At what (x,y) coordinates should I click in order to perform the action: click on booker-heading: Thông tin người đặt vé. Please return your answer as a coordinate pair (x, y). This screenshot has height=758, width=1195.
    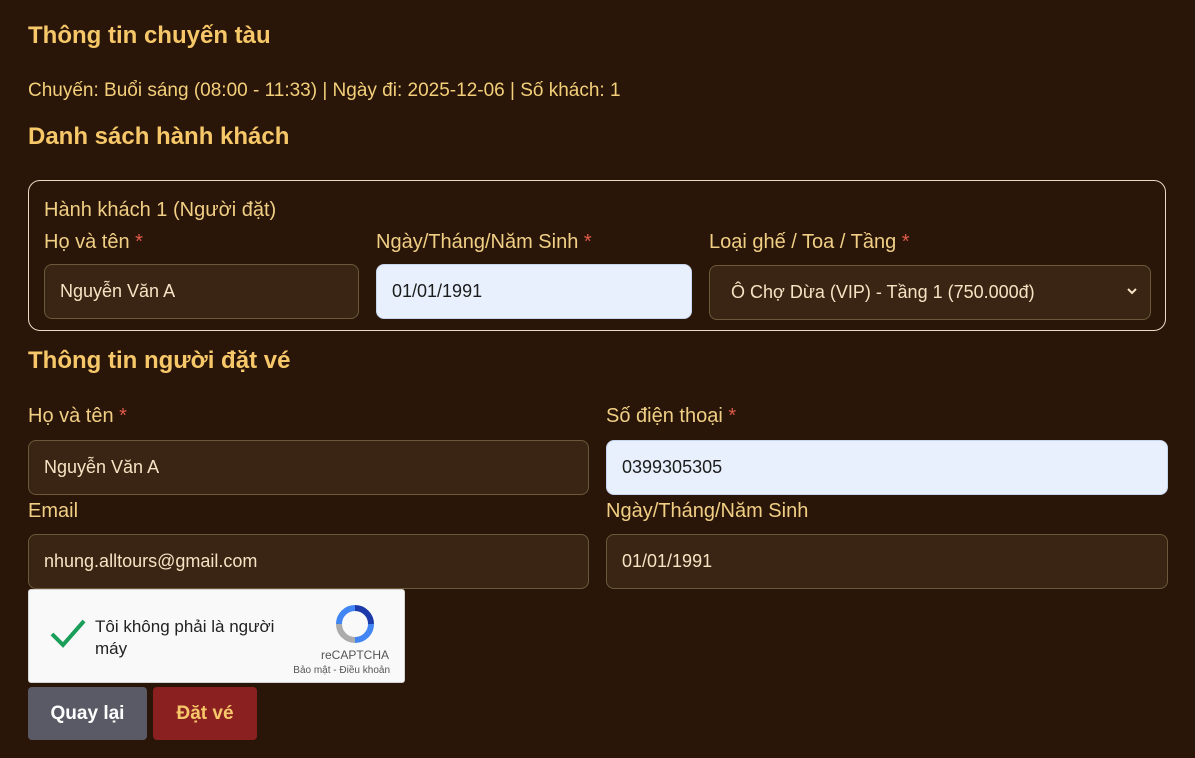
    Looking at the image, I should click on (159, 360).